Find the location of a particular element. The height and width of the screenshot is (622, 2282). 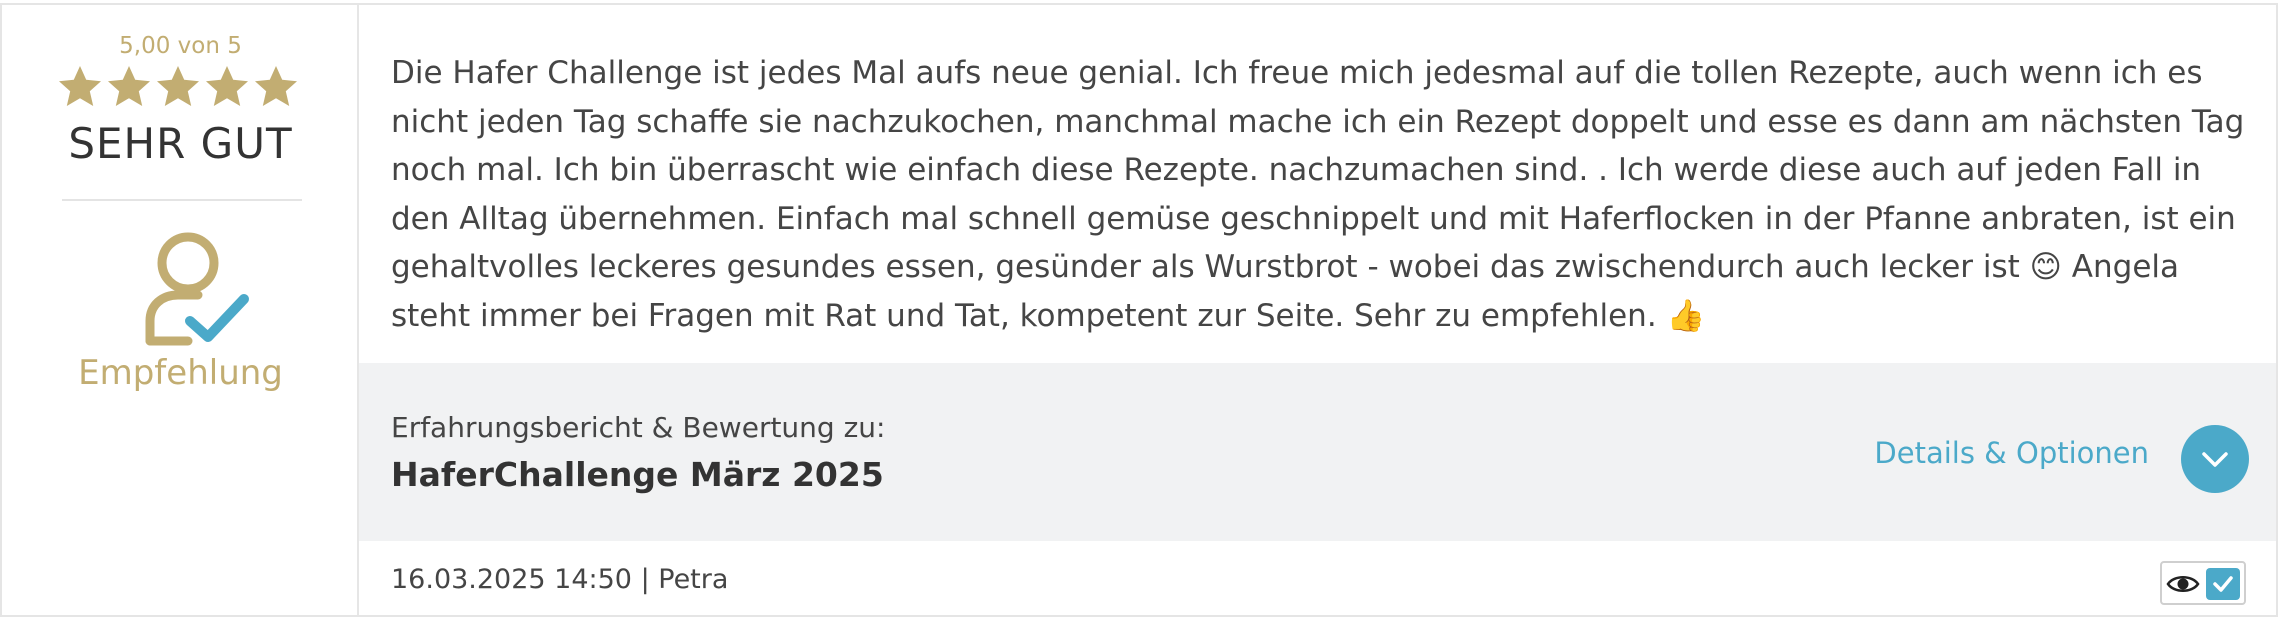

eye-icon is located at coordinates (2183, 584).